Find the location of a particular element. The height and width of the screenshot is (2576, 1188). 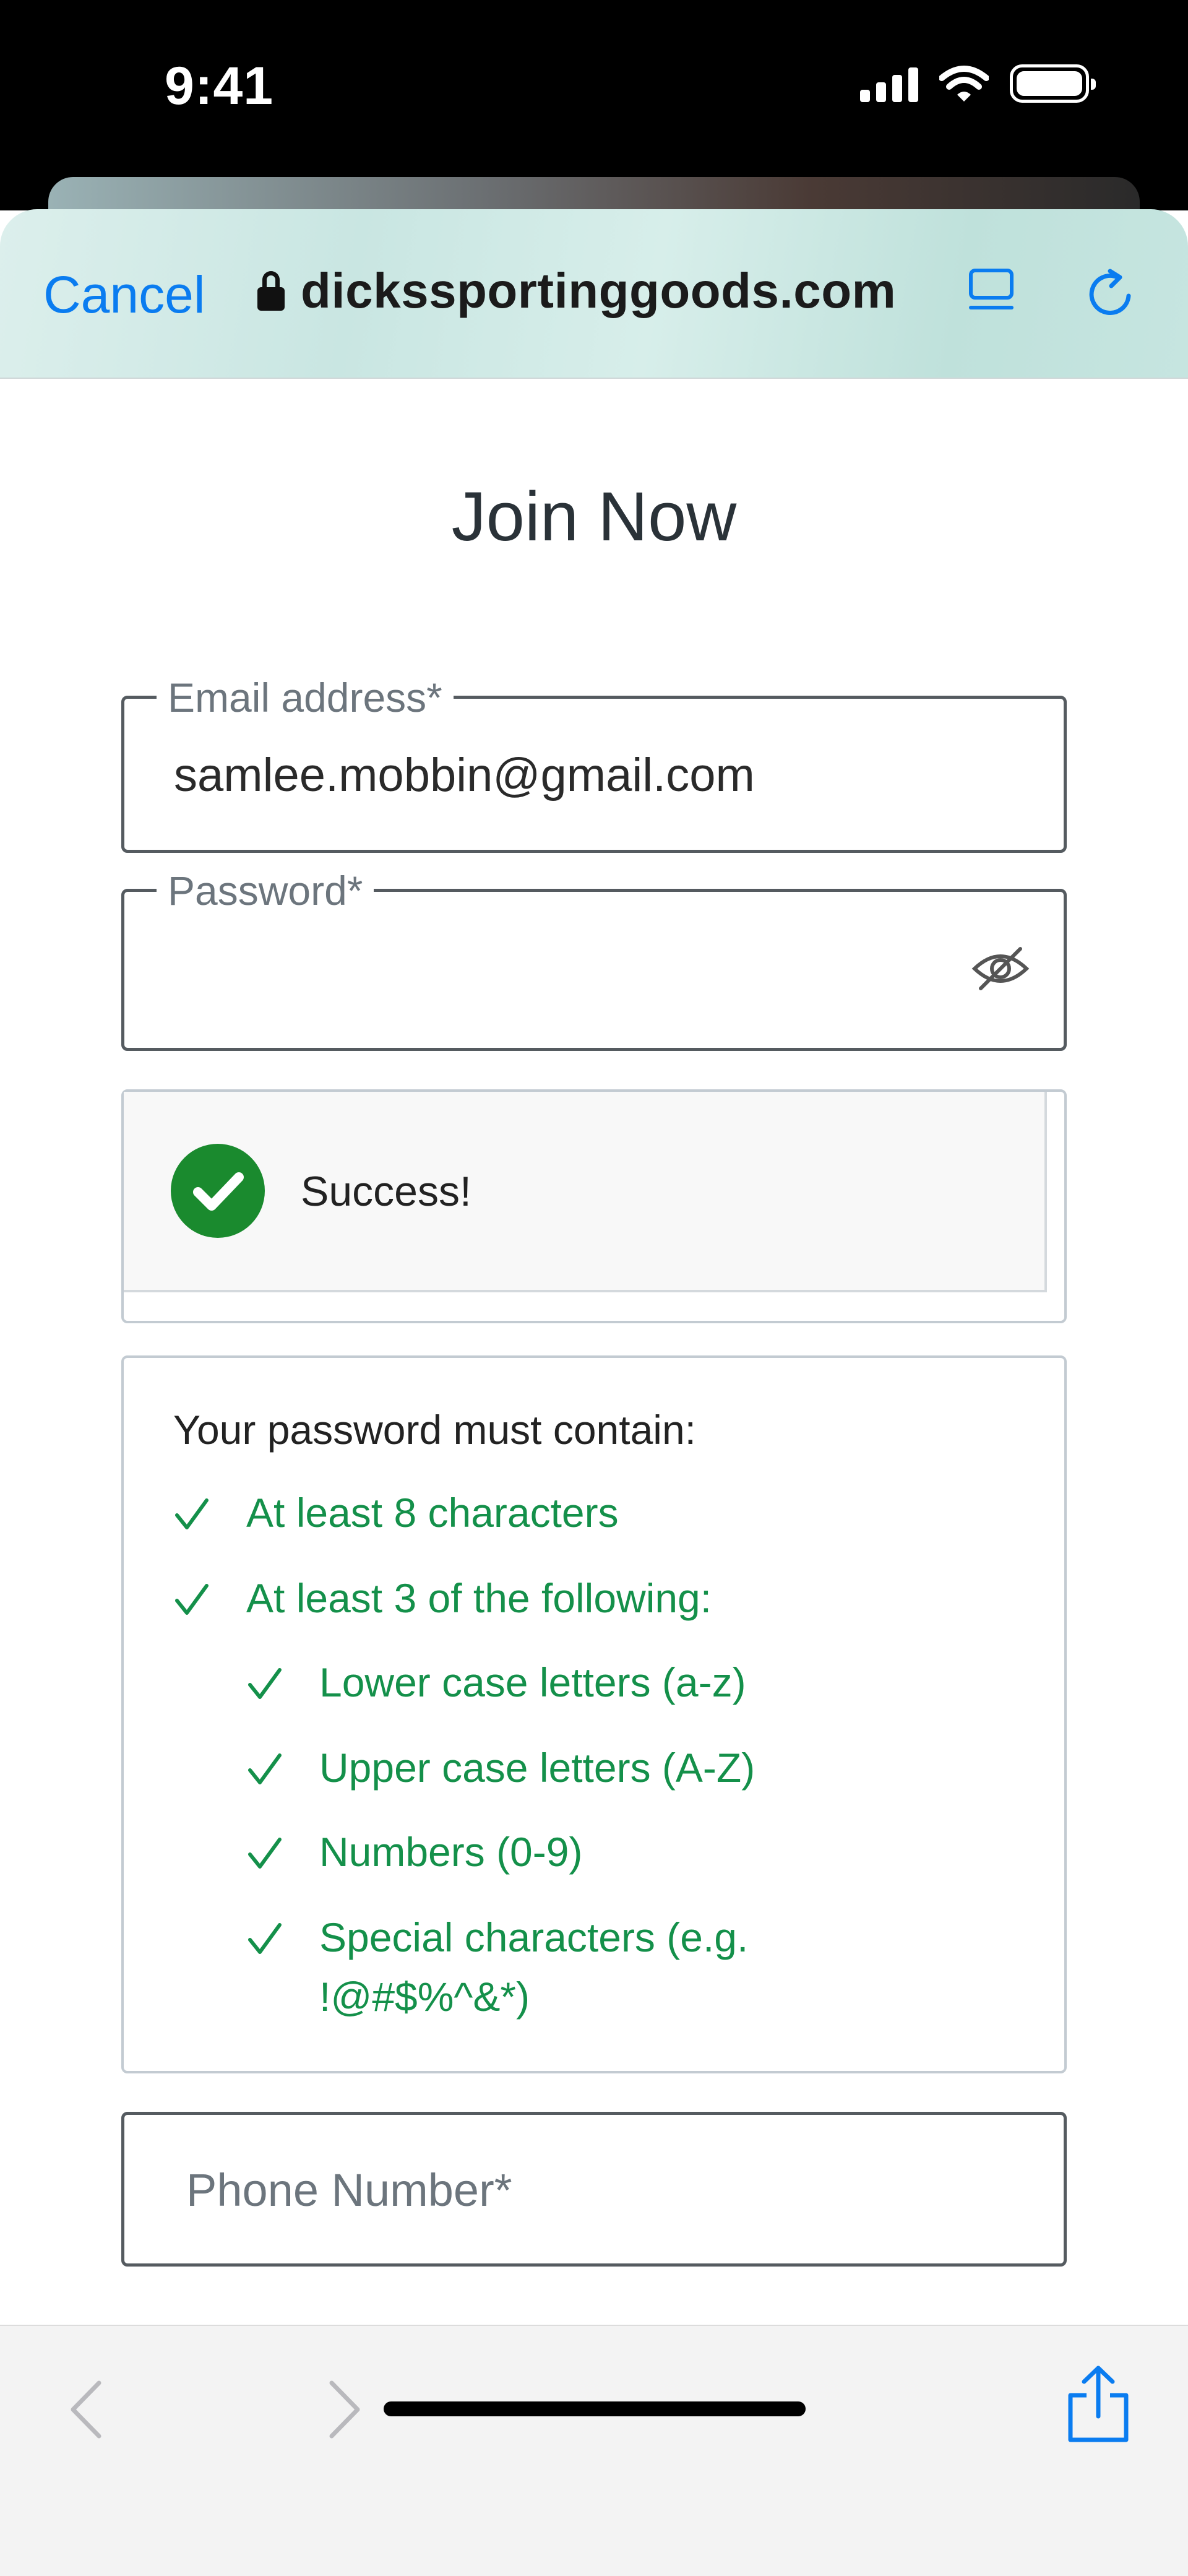

requirements-title: Your password must contain: is located at coordinates (435, 1430).